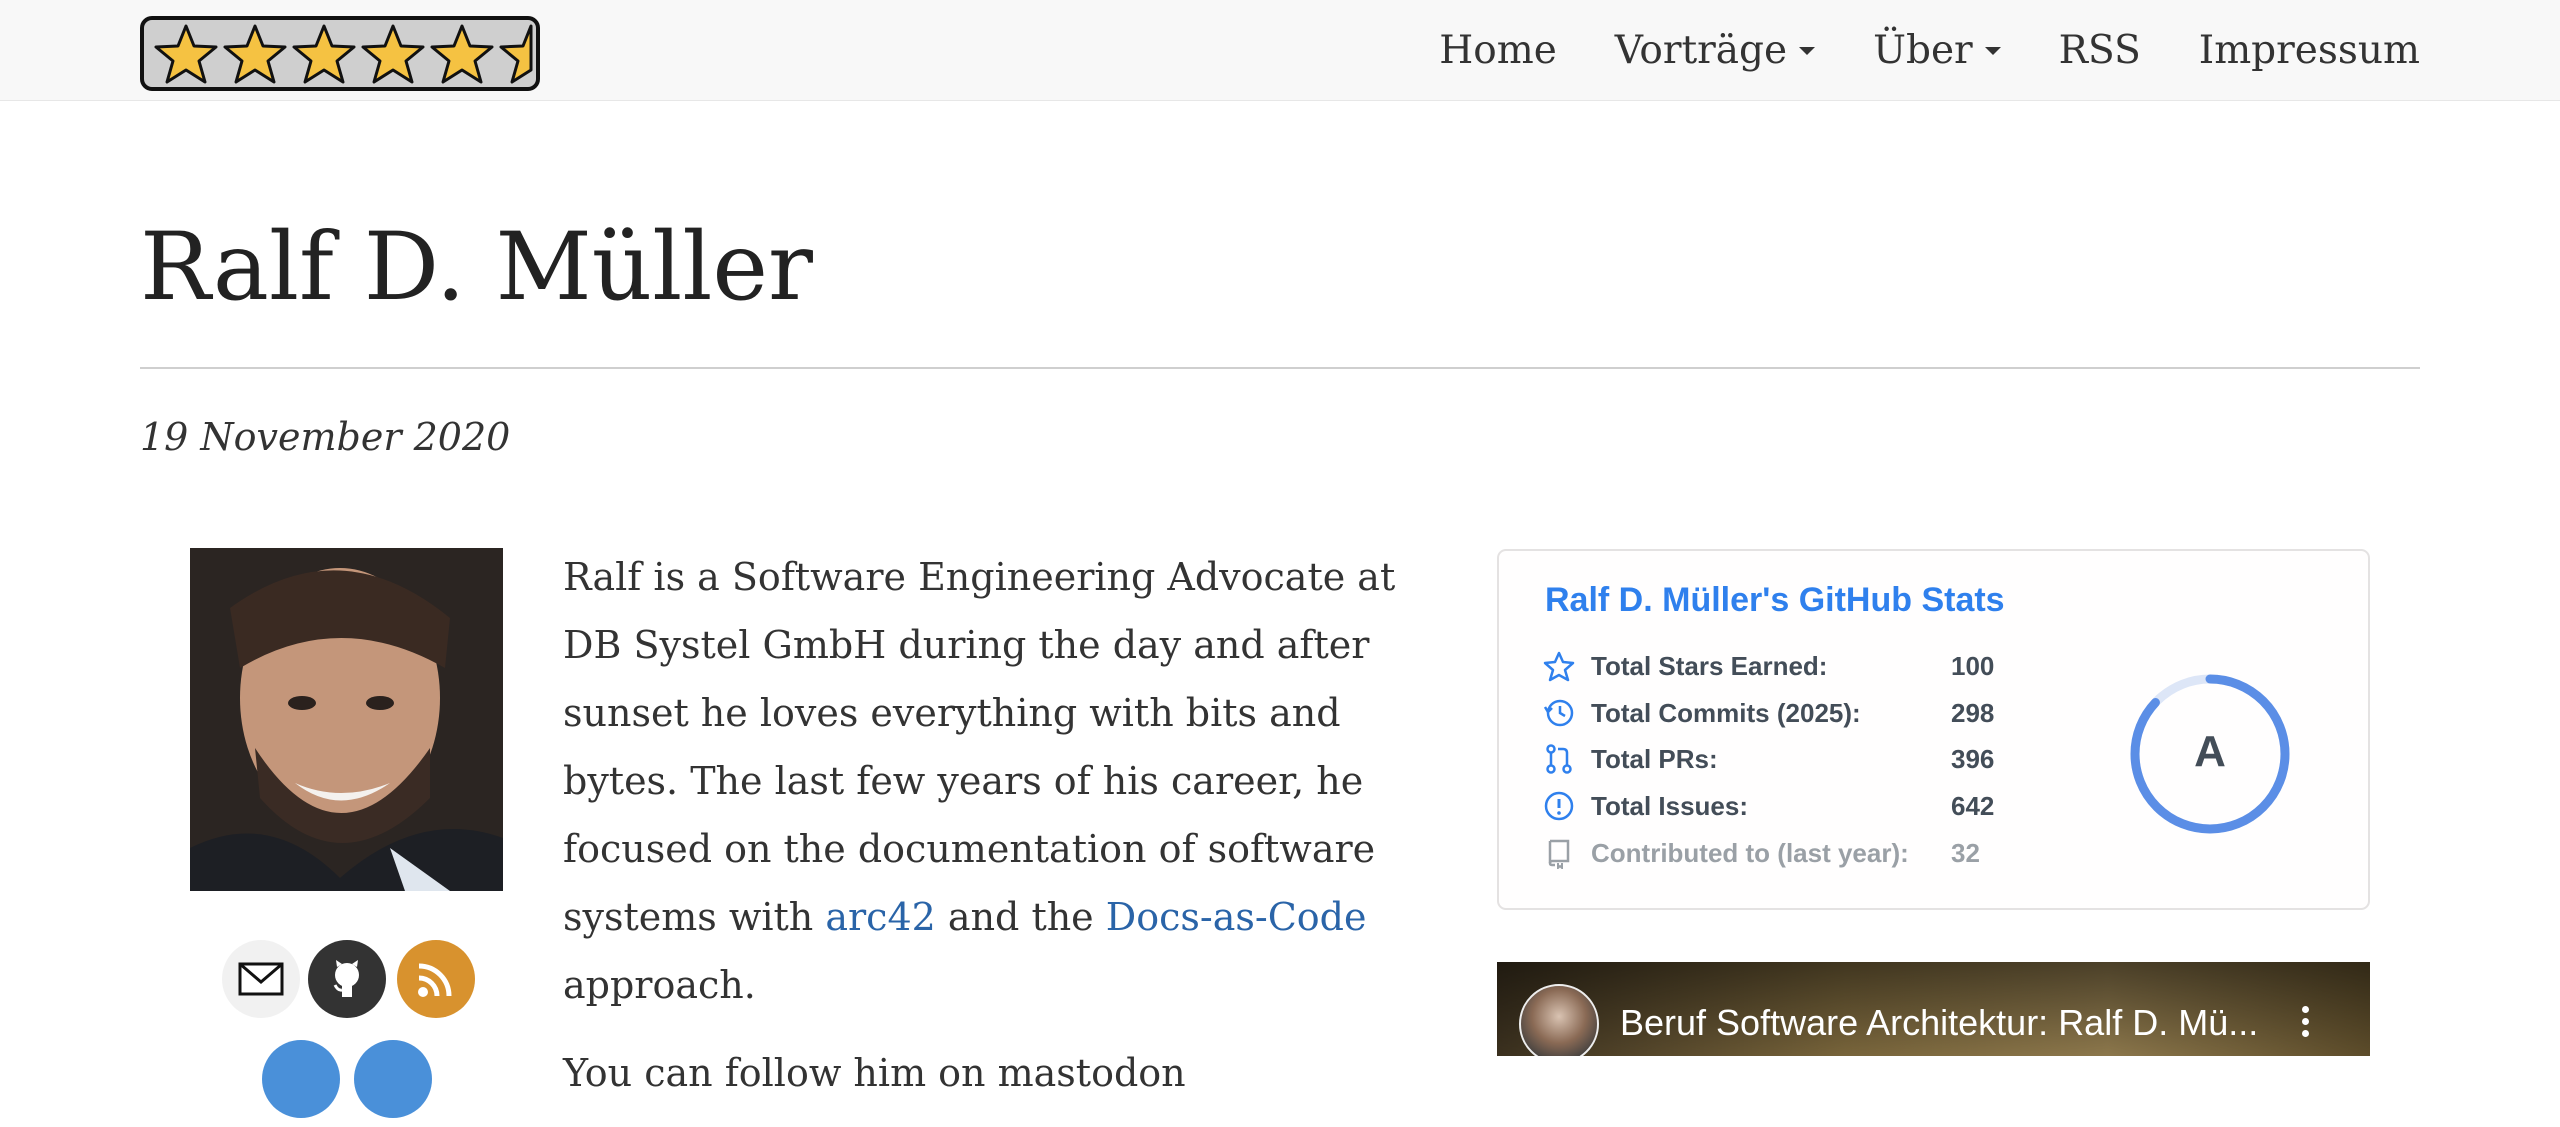 The width and height of the screenshot is (2560, 1127). What do you see at coordinates (1715, 50) in the screenshot?
I see `nav-vortraege-dropdown: Vorträge` at bounding box center [1715, 50].